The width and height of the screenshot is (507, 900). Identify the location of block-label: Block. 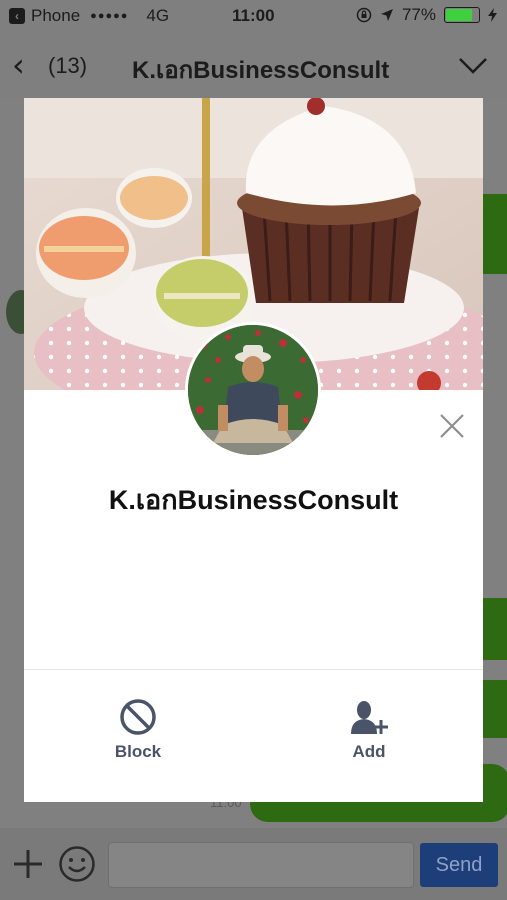
(138, 751).